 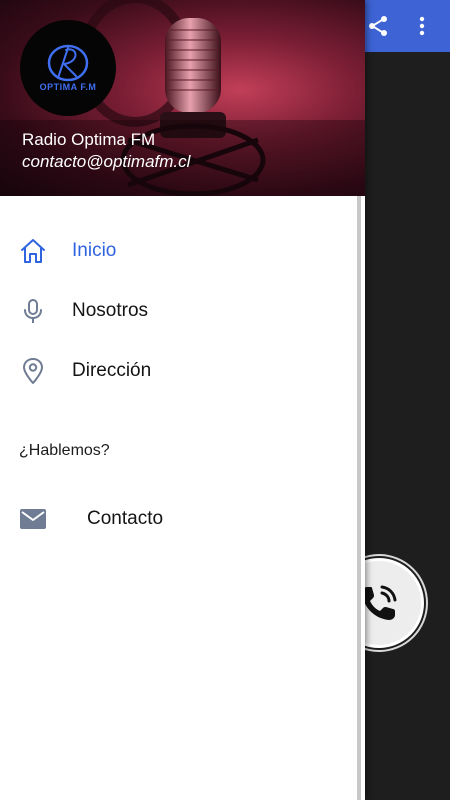 I want to click on logo-text: OPTIMA F.M, so click(x=68, y=87).